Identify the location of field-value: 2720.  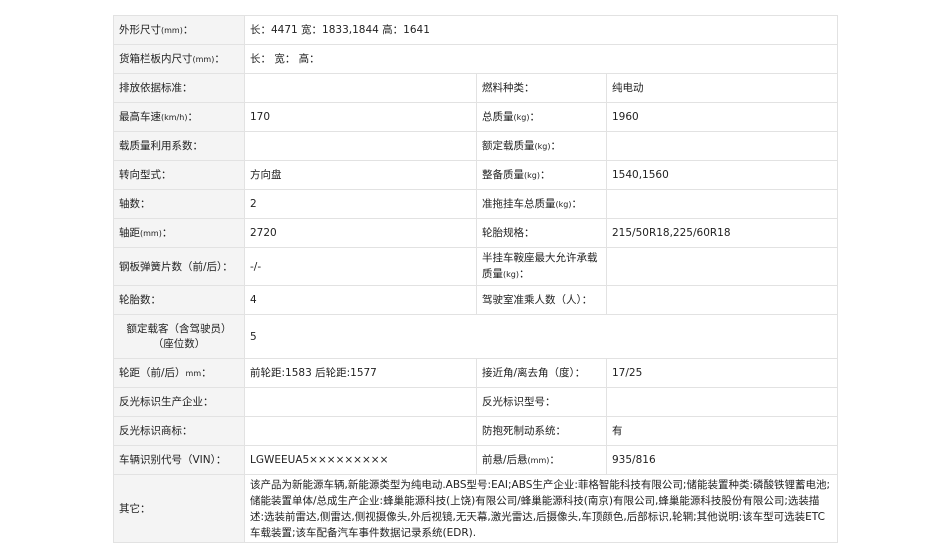
(360, 233).